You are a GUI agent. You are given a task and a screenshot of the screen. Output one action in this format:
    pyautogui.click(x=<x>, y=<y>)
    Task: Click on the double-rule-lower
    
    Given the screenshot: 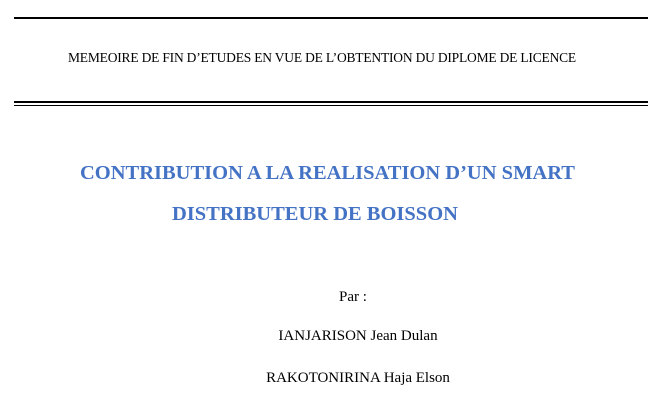 What is the action you would take?
    pyautogui.click(x=331, y=105)
    